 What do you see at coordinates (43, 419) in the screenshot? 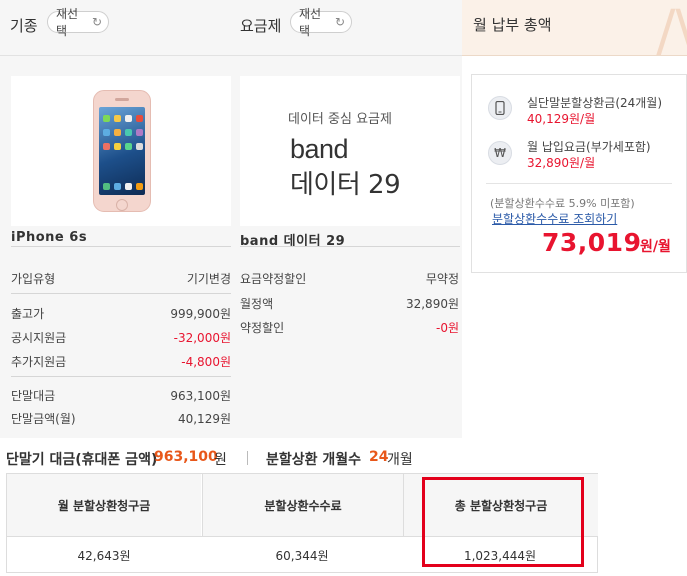
I see `device-row-label: 단말금액(월)` at bounding box center [43, 419].